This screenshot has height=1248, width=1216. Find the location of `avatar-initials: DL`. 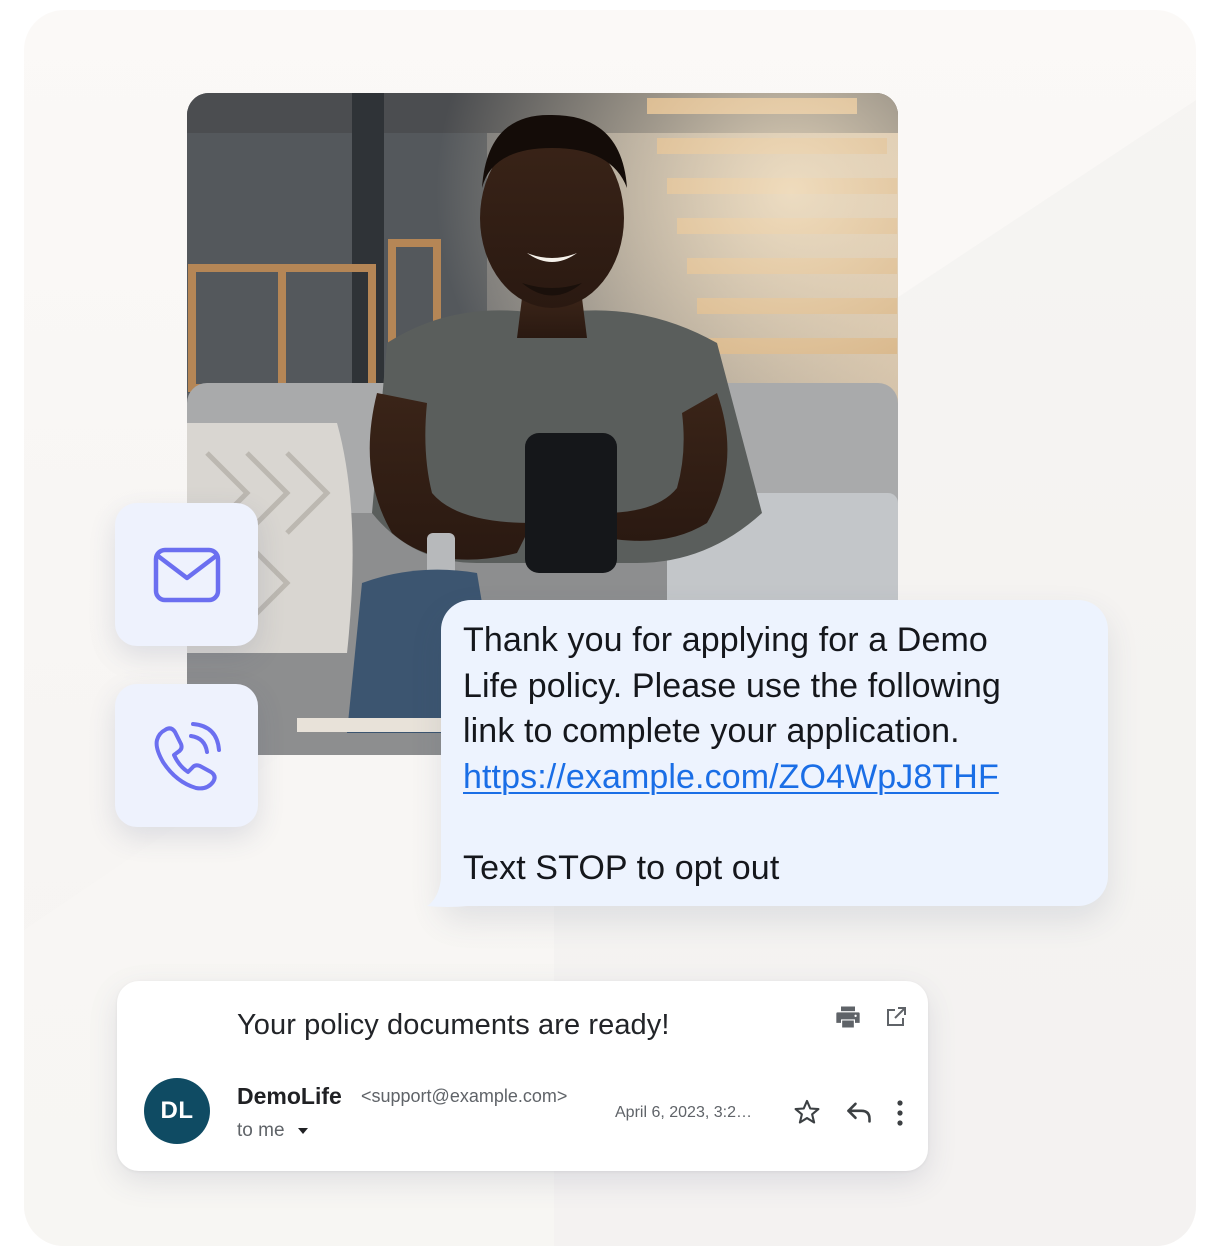

avatar-initials: DL is located at coordinates (177, 1110).